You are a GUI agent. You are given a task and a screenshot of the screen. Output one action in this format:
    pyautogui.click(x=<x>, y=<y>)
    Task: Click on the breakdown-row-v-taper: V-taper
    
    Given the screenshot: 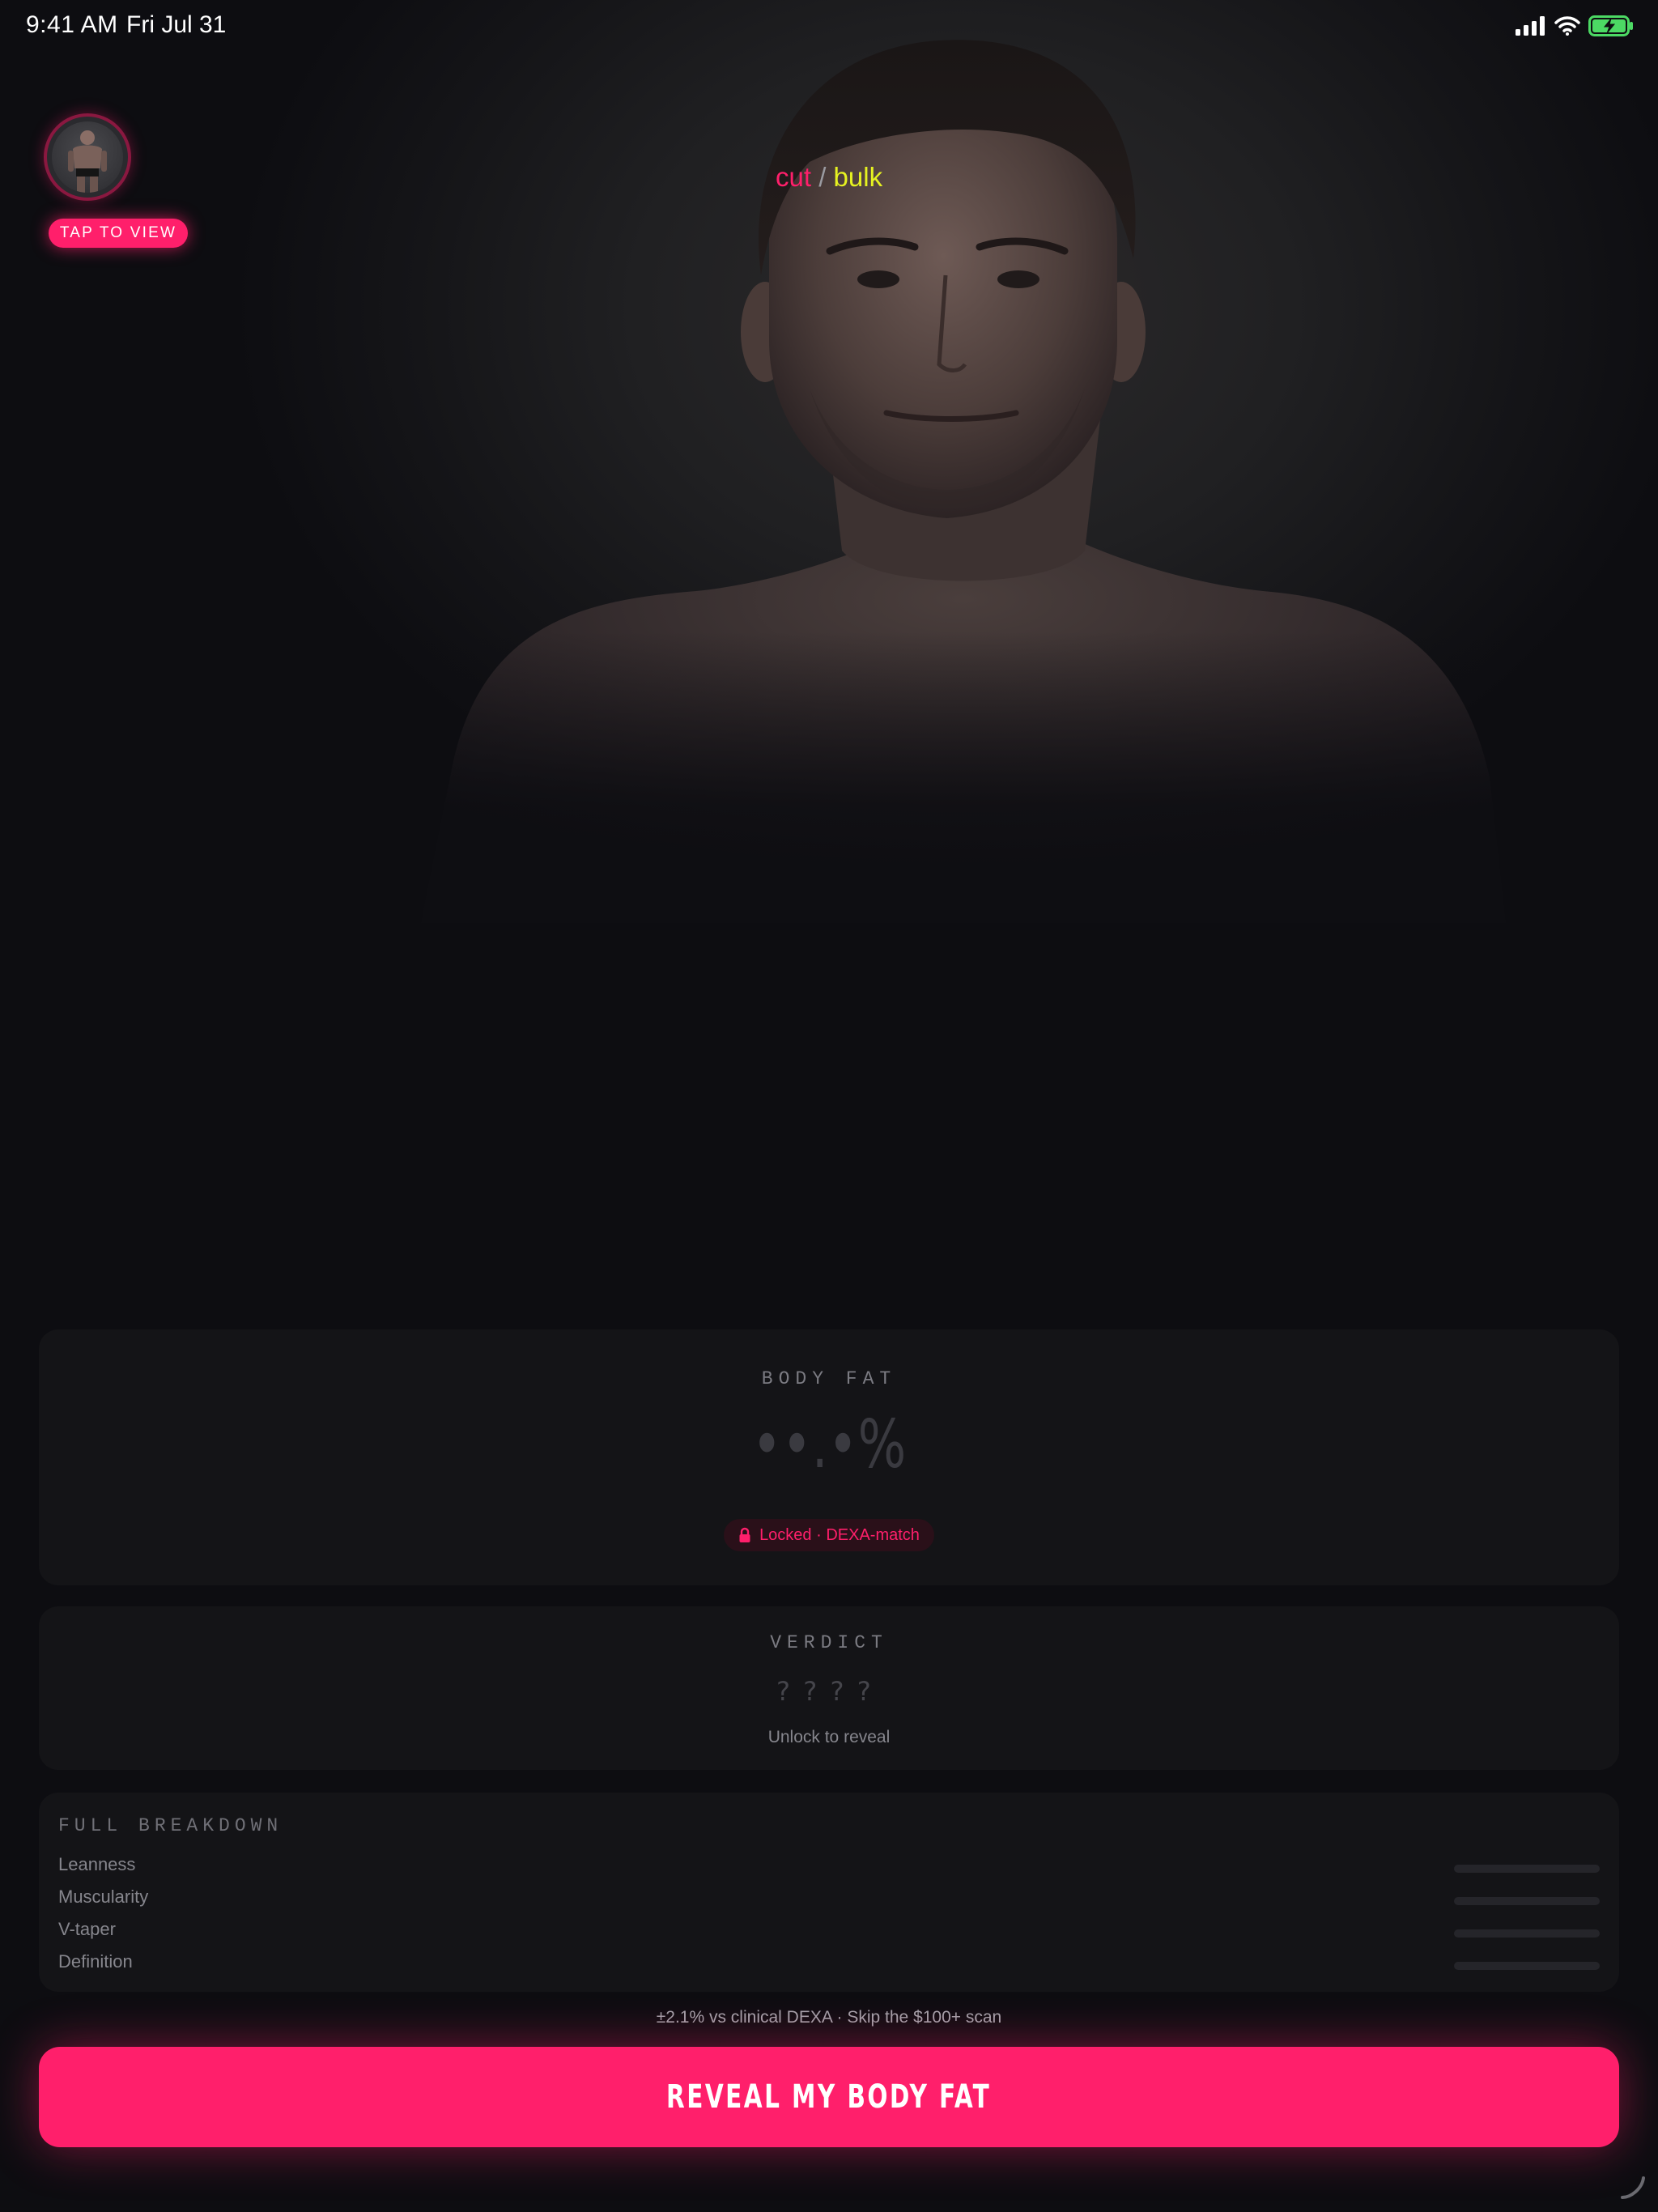 What is the action you would take?
    pyautogui.click(x=829, y=1935)
    